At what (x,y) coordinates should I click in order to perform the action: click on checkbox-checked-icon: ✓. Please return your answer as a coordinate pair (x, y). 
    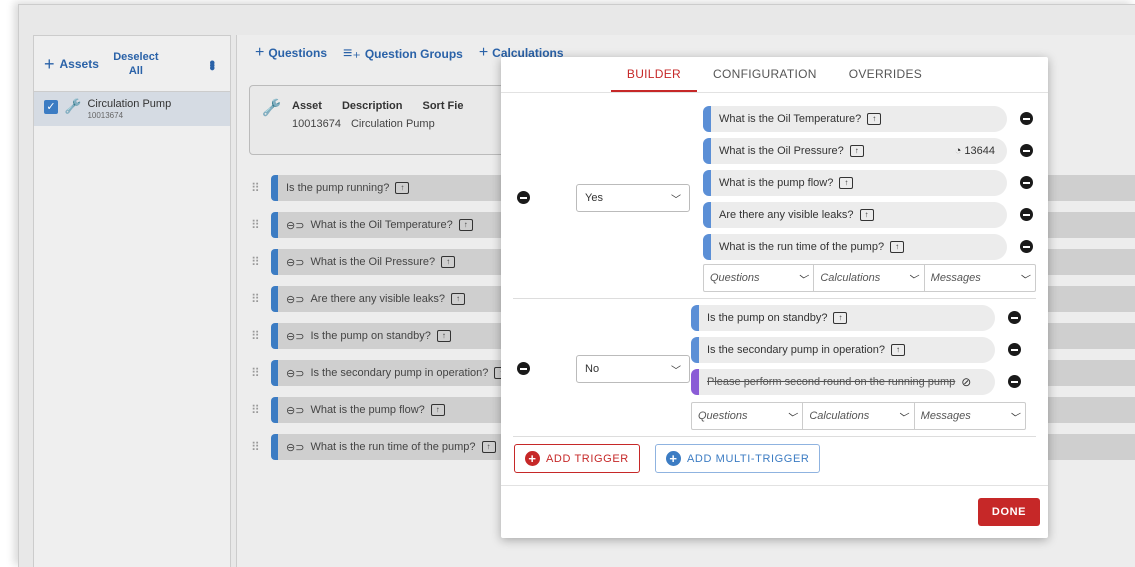
    Looking at the image, I should click on (51, 107).